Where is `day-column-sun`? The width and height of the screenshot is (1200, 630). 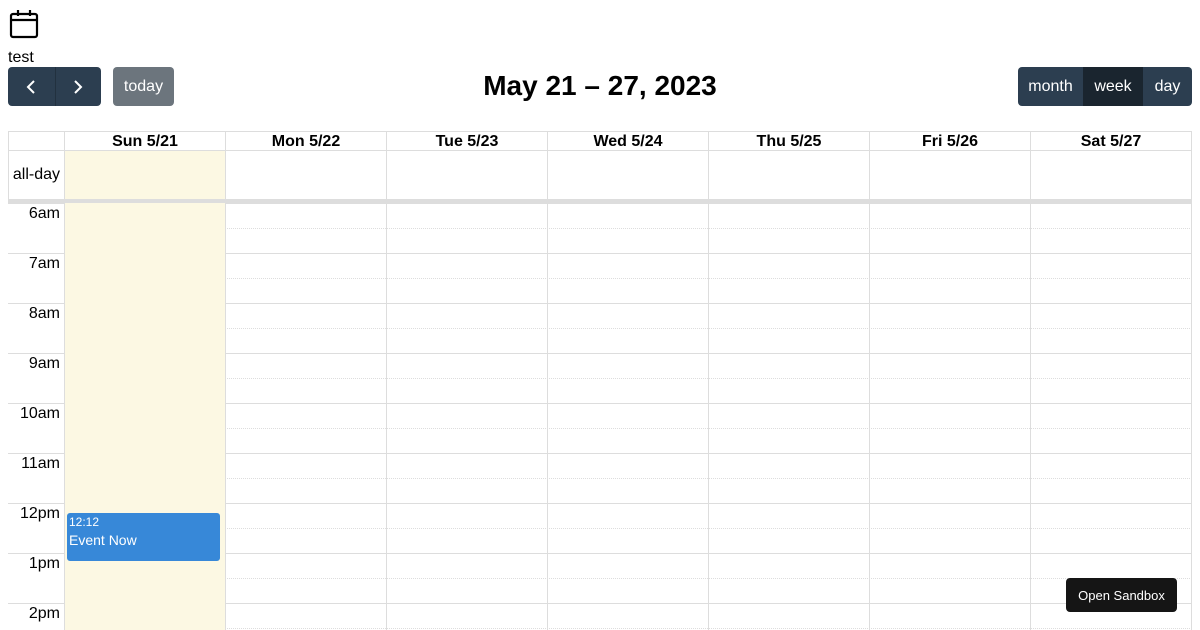
day-column-sun is located at coordinates (145, 416).